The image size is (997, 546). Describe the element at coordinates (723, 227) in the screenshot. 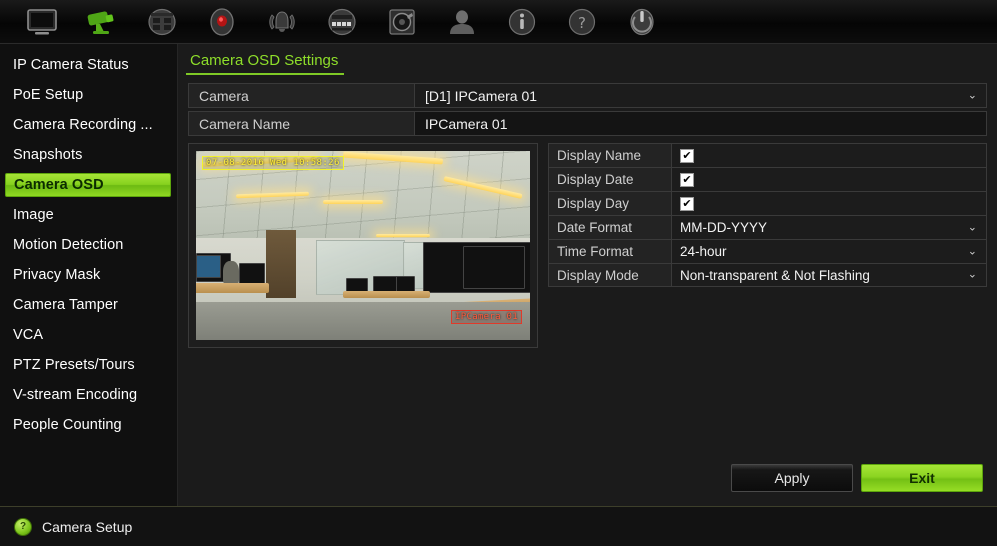

I see `date-format-value: MM-DD-YYYY` at that location.